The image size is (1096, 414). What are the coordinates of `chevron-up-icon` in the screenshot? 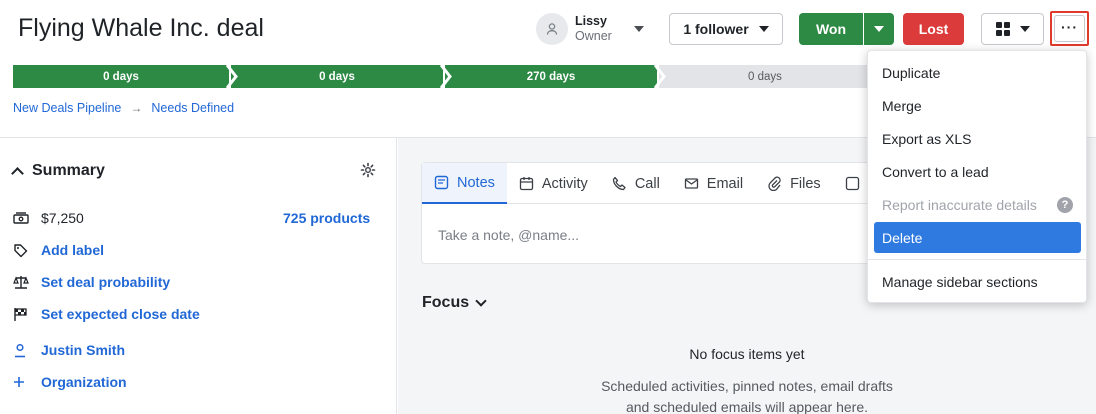 It's located at (17, 173).